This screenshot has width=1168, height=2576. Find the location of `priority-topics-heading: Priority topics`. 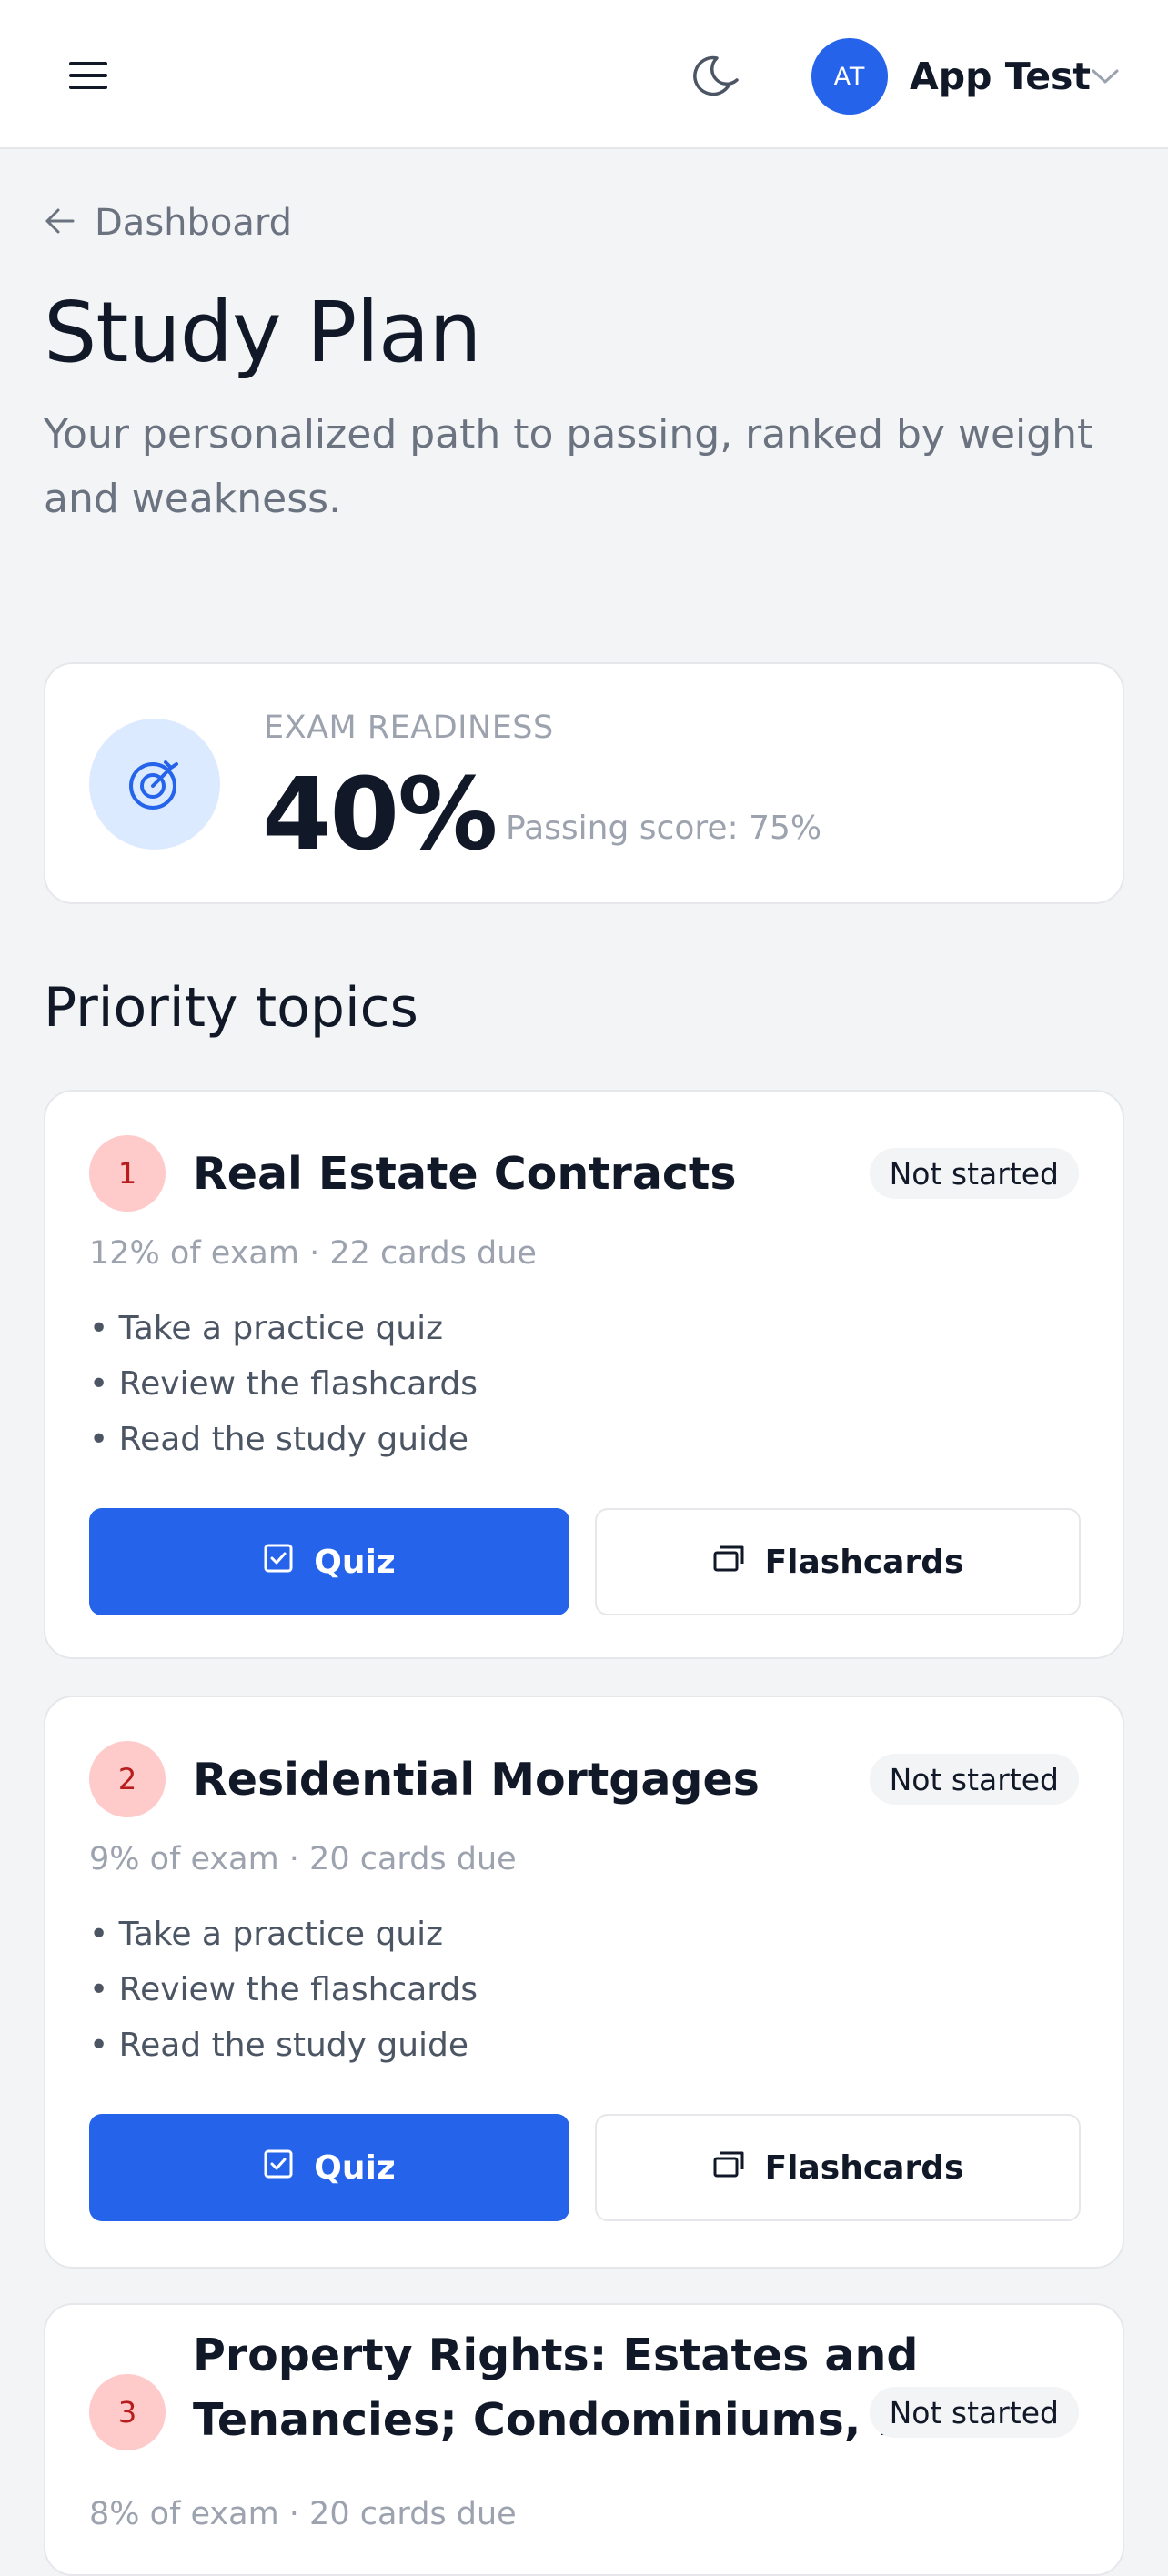

priority-topics-heading: Priority topics is located at coordinates (231, 1008).